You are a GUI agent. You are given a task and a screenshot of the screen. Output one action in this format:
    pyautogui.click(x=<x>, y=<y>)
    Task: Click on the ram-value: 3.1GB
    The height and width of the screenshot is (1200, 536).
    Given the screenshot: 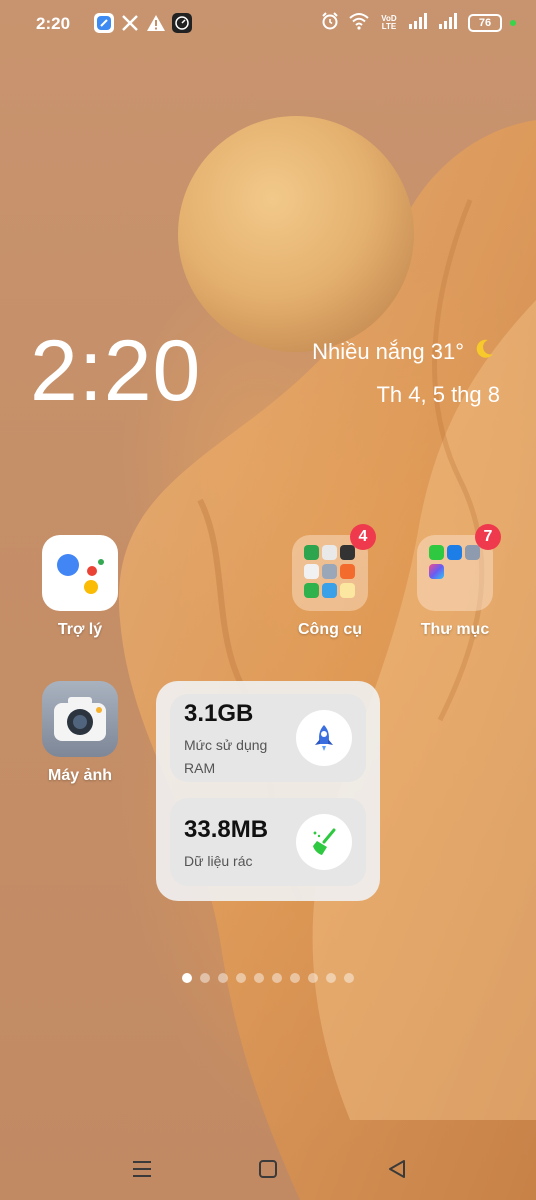 What is the action you would take?
    pyautogui.click(x=219, y=713)
    